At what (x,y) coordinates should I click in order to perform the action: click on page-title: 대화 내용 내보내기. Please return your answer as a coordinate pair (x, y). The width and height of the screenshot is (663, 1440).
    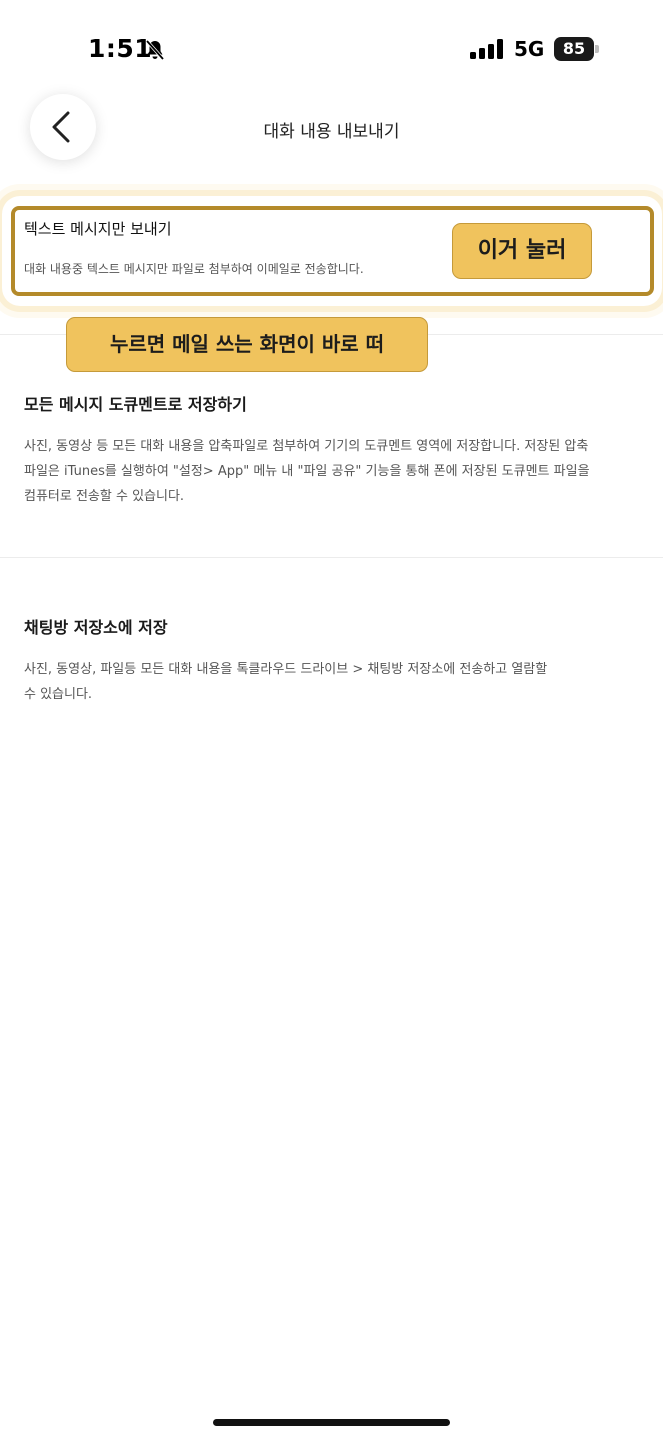
    Looking at the image, I should click on (331, 132).